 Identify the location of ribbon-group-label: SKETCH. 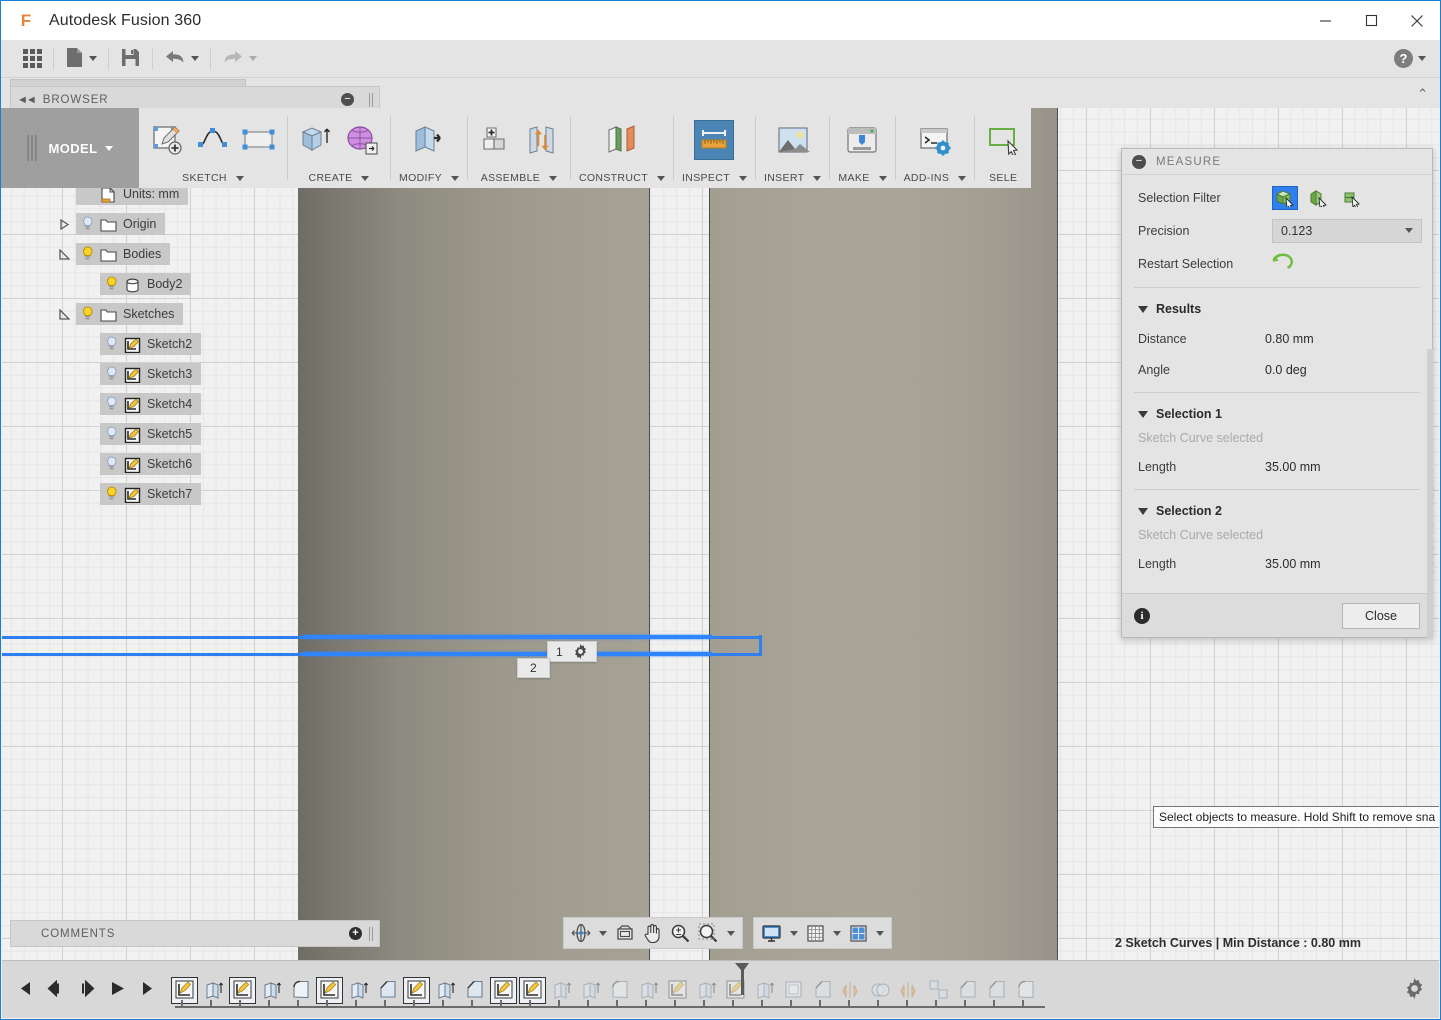
(213, 178).